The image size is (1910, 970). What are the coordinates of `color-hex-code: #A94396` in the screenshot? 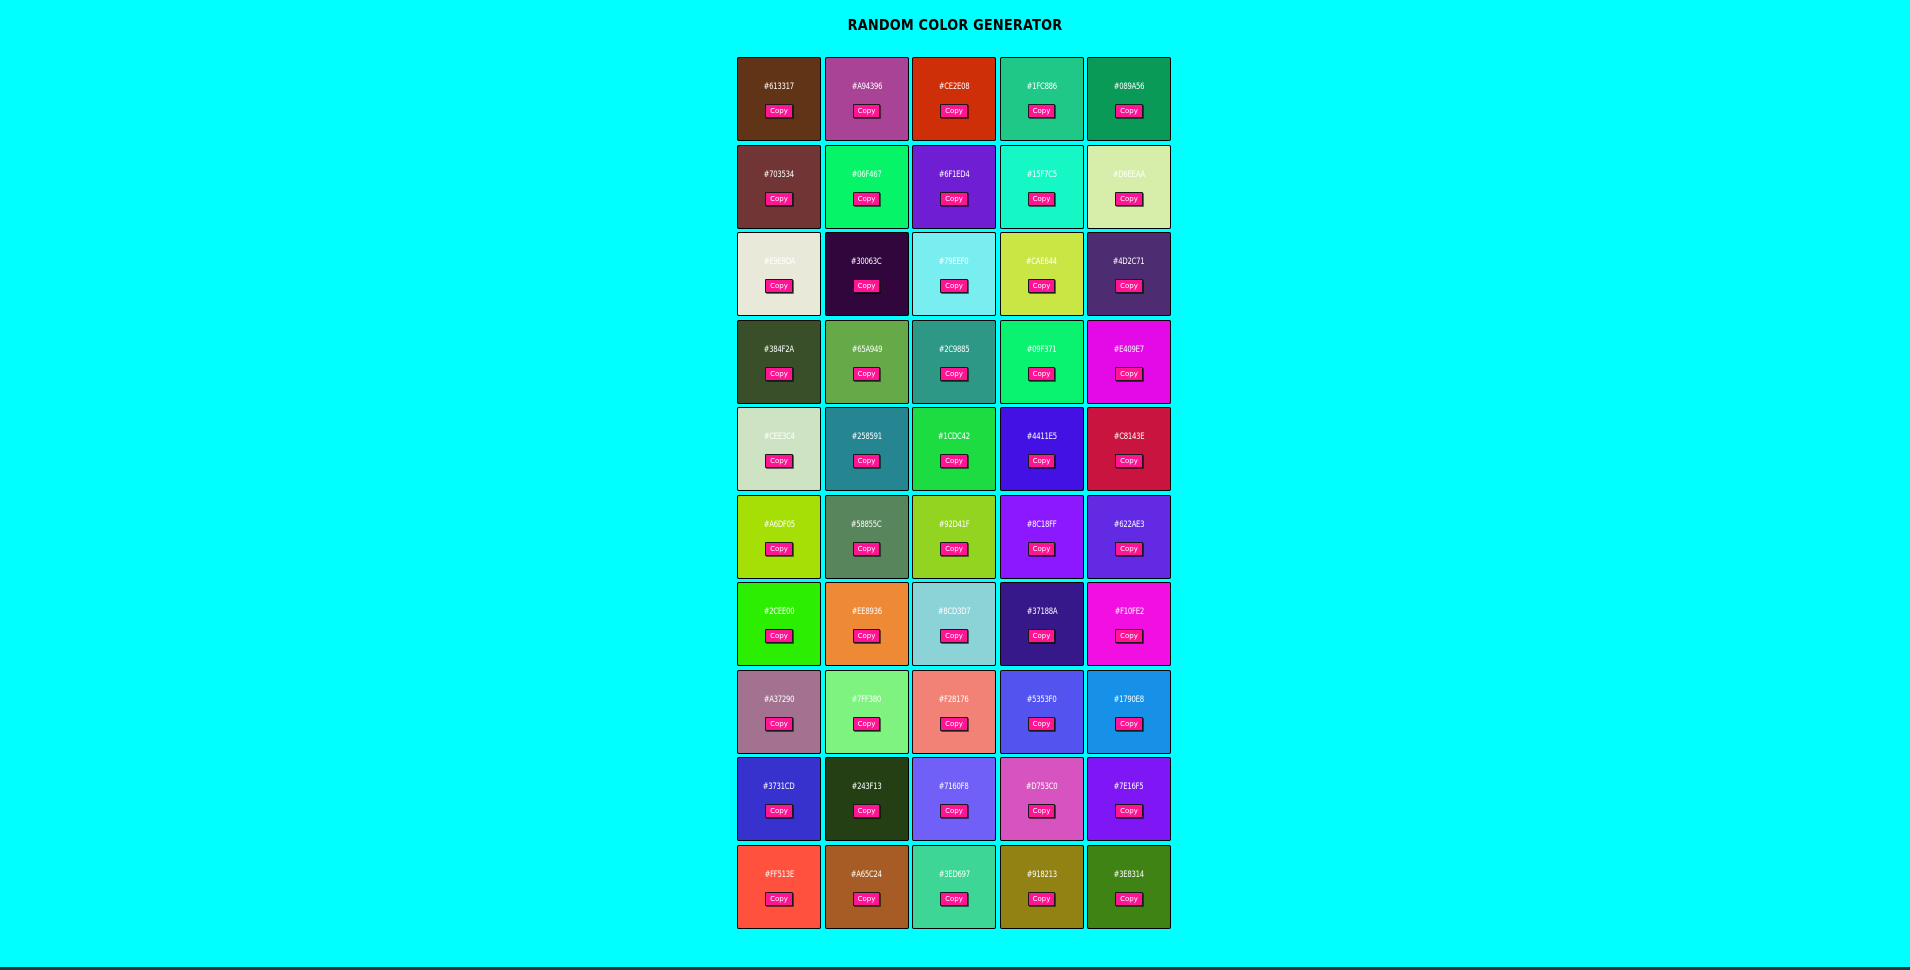 It's located at (866, 87).